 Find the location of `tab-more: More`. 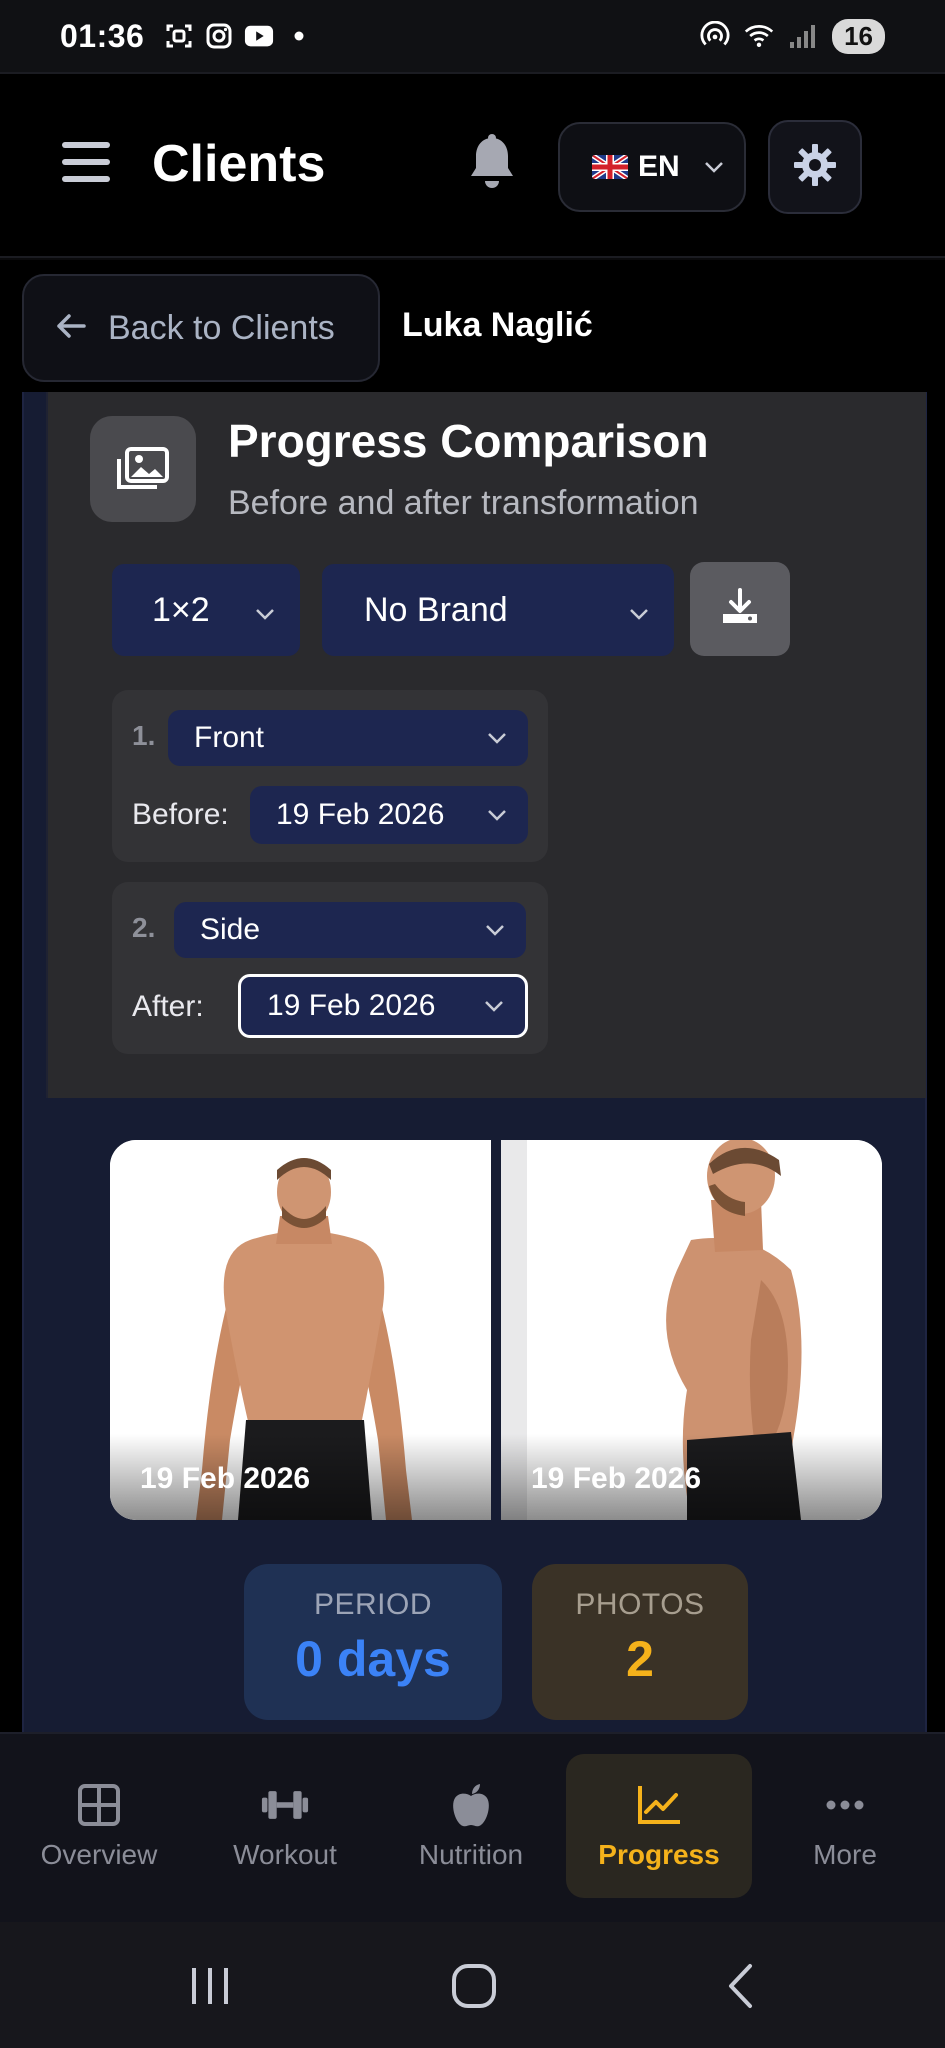

tab-more: More is located at coordinates (845, 1826).